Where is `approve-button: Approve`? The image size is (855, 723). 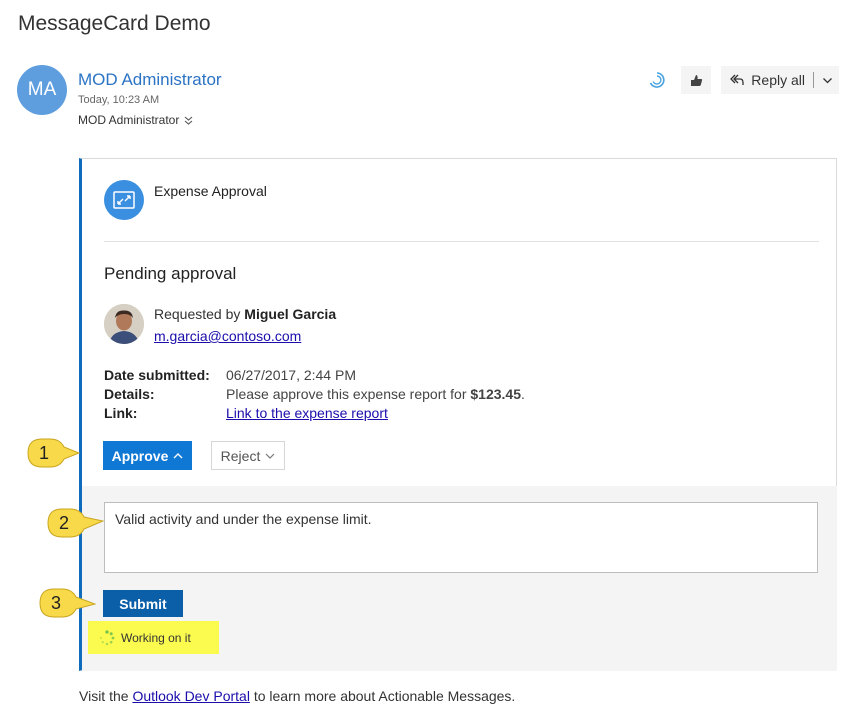 approve-button: Approve is located at coordinates (147, 455).